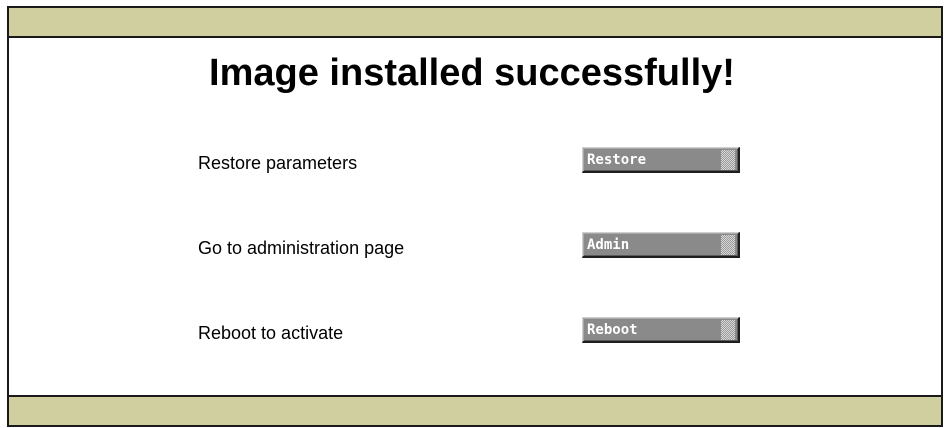 This screenshot has width=944, height=428. I want to click on restore-button-label: Restore, so click(617, 160).